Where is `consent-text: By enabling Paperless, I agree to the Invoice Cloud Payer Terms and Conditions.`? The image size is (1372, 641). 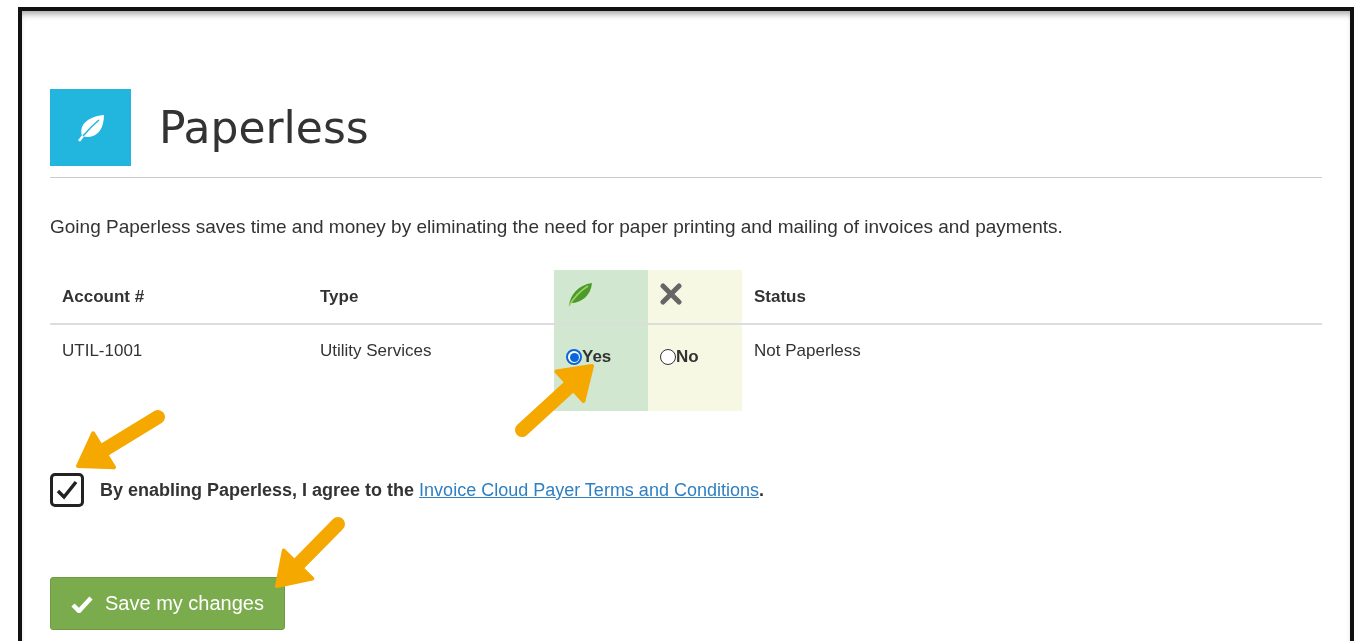
consent-text: By enabling Paperless, I agree to the Invoice Cloud Payer Terms and Conditions. is located at coordinates (432, 490).